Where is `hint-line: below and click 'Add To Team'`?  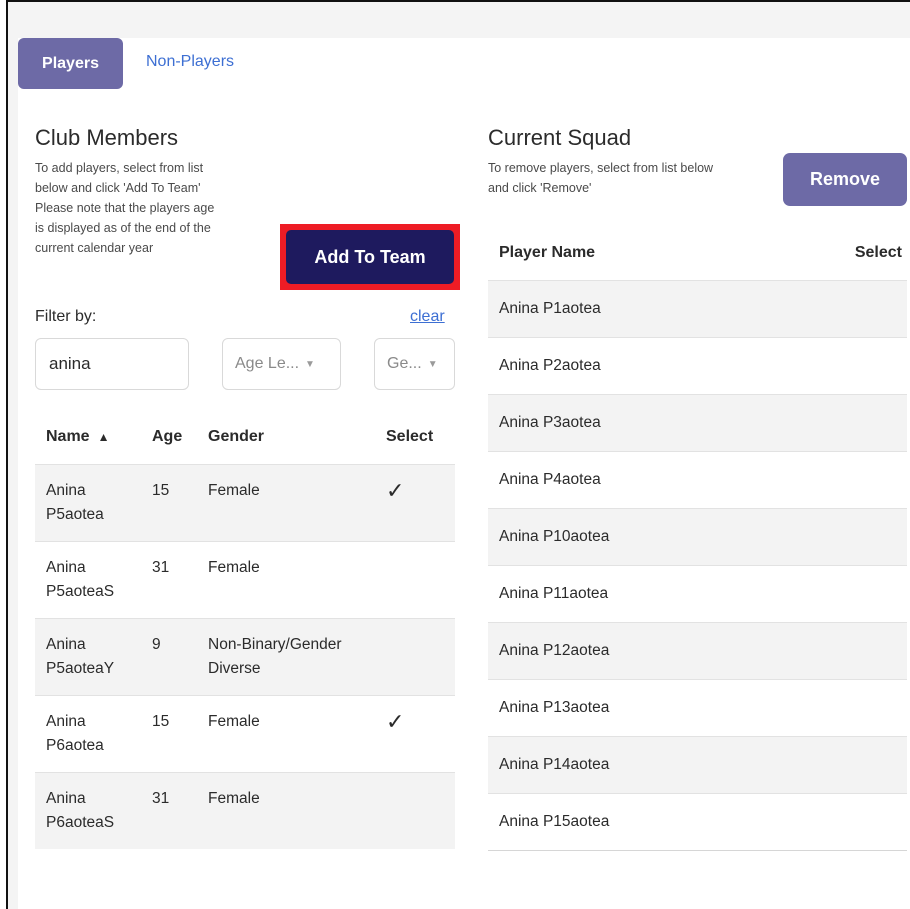 hint-line: below and click 'Add To Team' is located at coordinates (118, 188).